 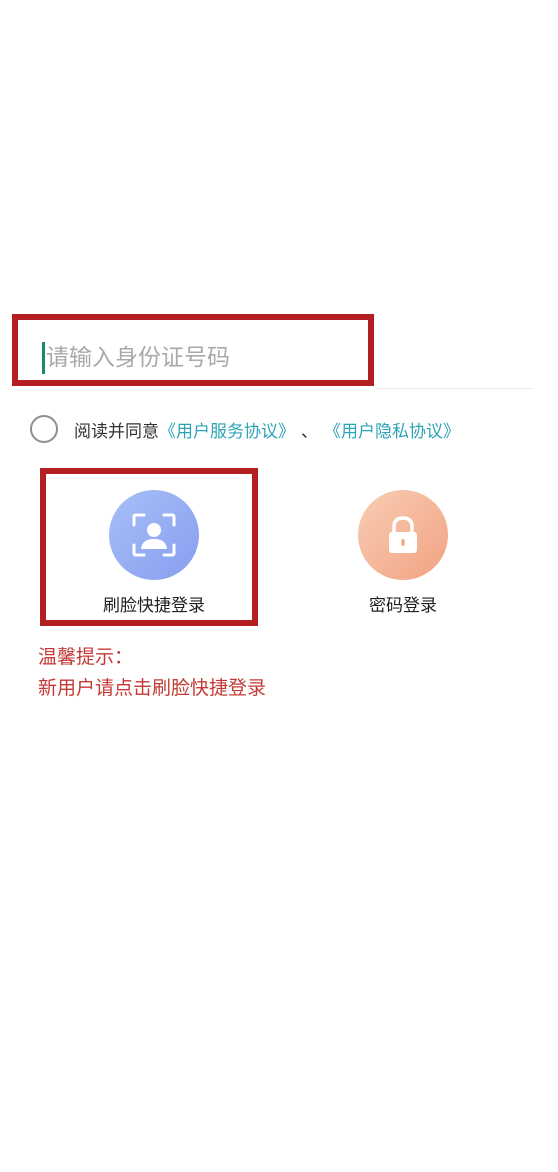 I want to click on password-login-icon-circle, so click(x=403, y=535).